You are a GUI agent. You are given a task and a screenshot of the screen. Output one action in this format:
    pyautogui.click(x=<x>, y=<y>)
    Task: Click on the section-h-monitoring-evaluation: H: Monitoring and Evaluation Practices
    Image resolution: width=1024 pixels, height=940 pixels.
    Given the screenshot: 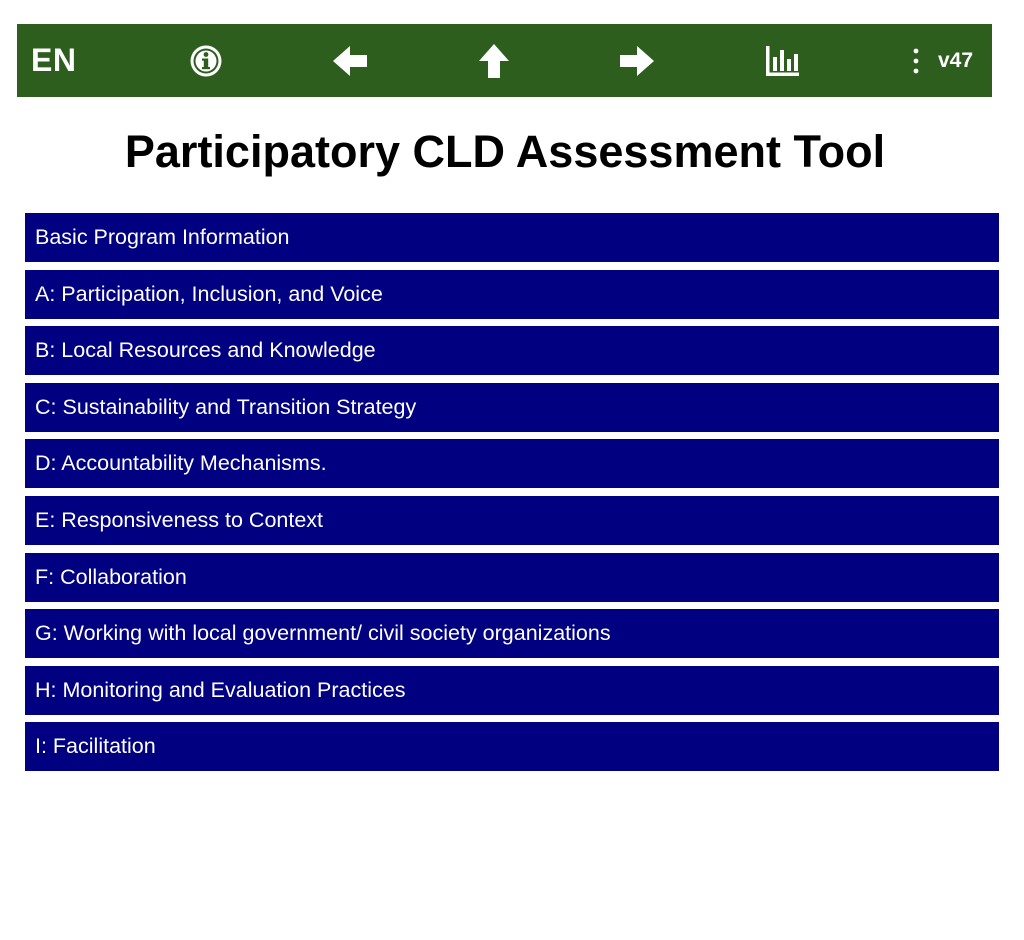 What is the action you would take?
    pyautogui.click(x=512, y=690)
    